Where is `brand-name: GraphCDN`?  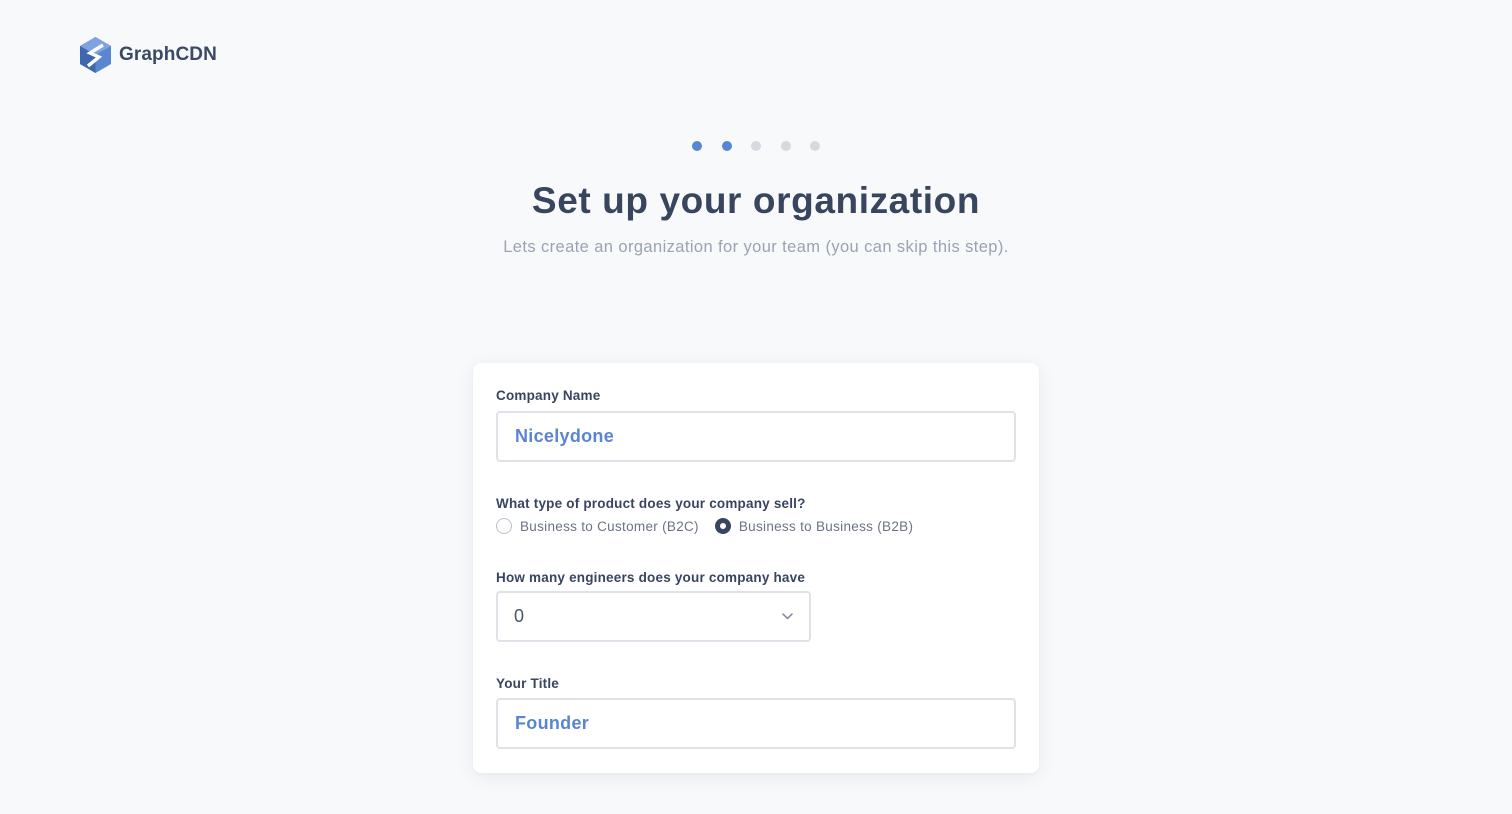 brand-name: GraphCDN is located at coordinates (168, 54).